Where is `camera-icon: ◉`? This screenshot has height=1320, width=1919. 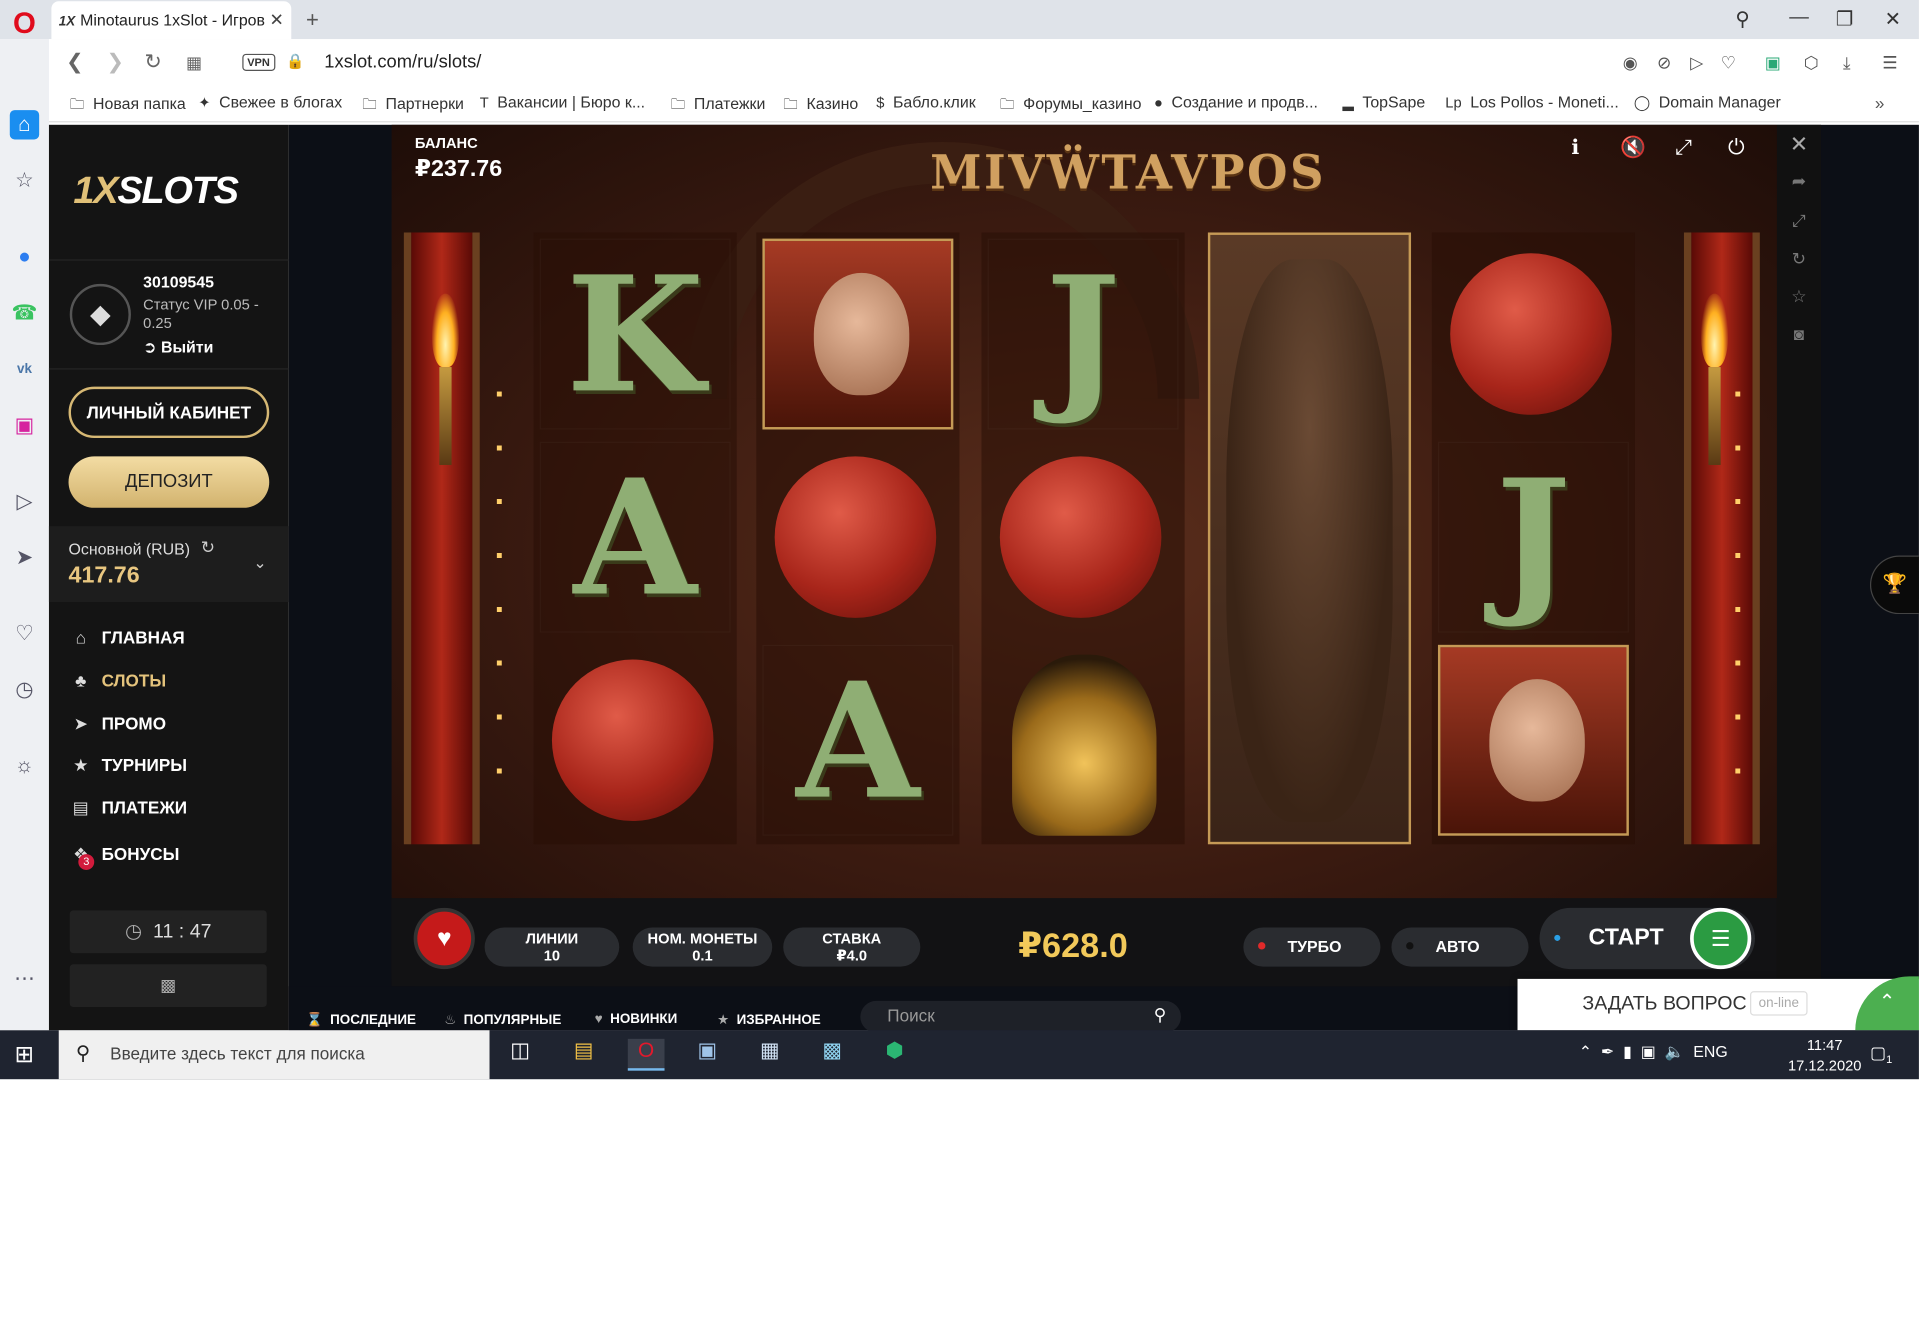
camera-icon: ◉ is located at coordinates (1630, 63).